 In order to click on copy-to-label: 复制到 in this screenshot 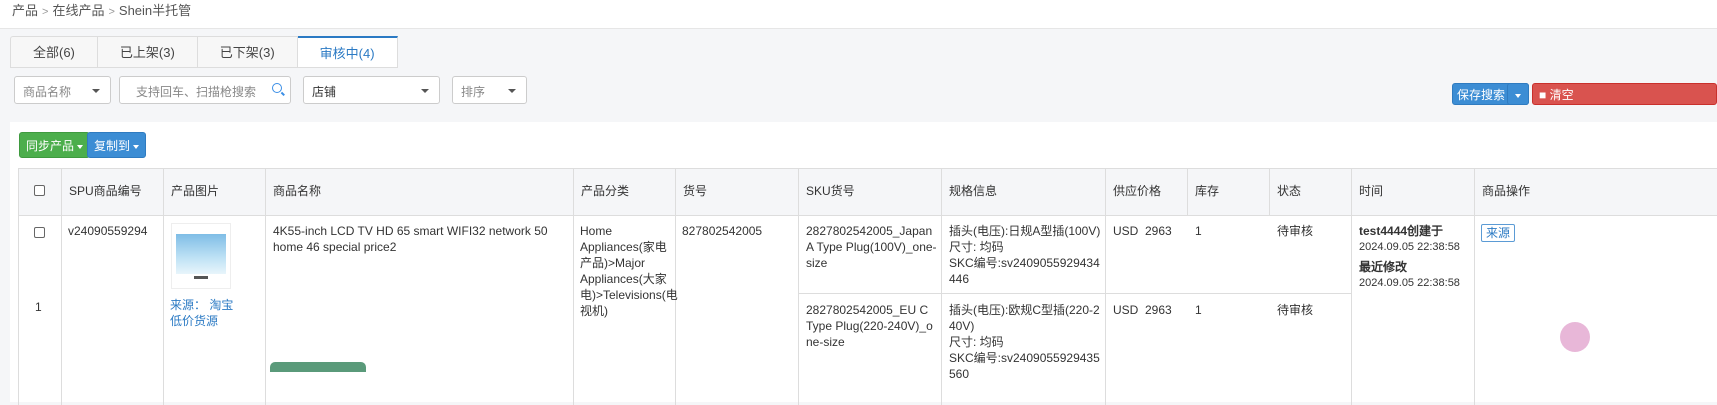, I will do `click(112, 146)`.